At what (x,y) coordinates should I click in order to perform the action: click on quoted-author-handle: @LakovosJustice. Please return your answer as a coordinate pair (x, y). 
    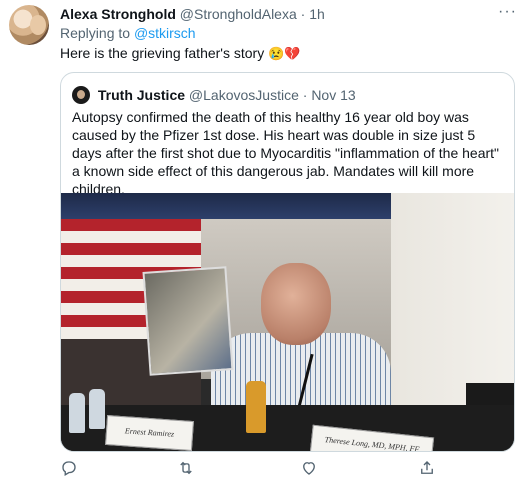
    Looking at the image, I should click on (244, 95).